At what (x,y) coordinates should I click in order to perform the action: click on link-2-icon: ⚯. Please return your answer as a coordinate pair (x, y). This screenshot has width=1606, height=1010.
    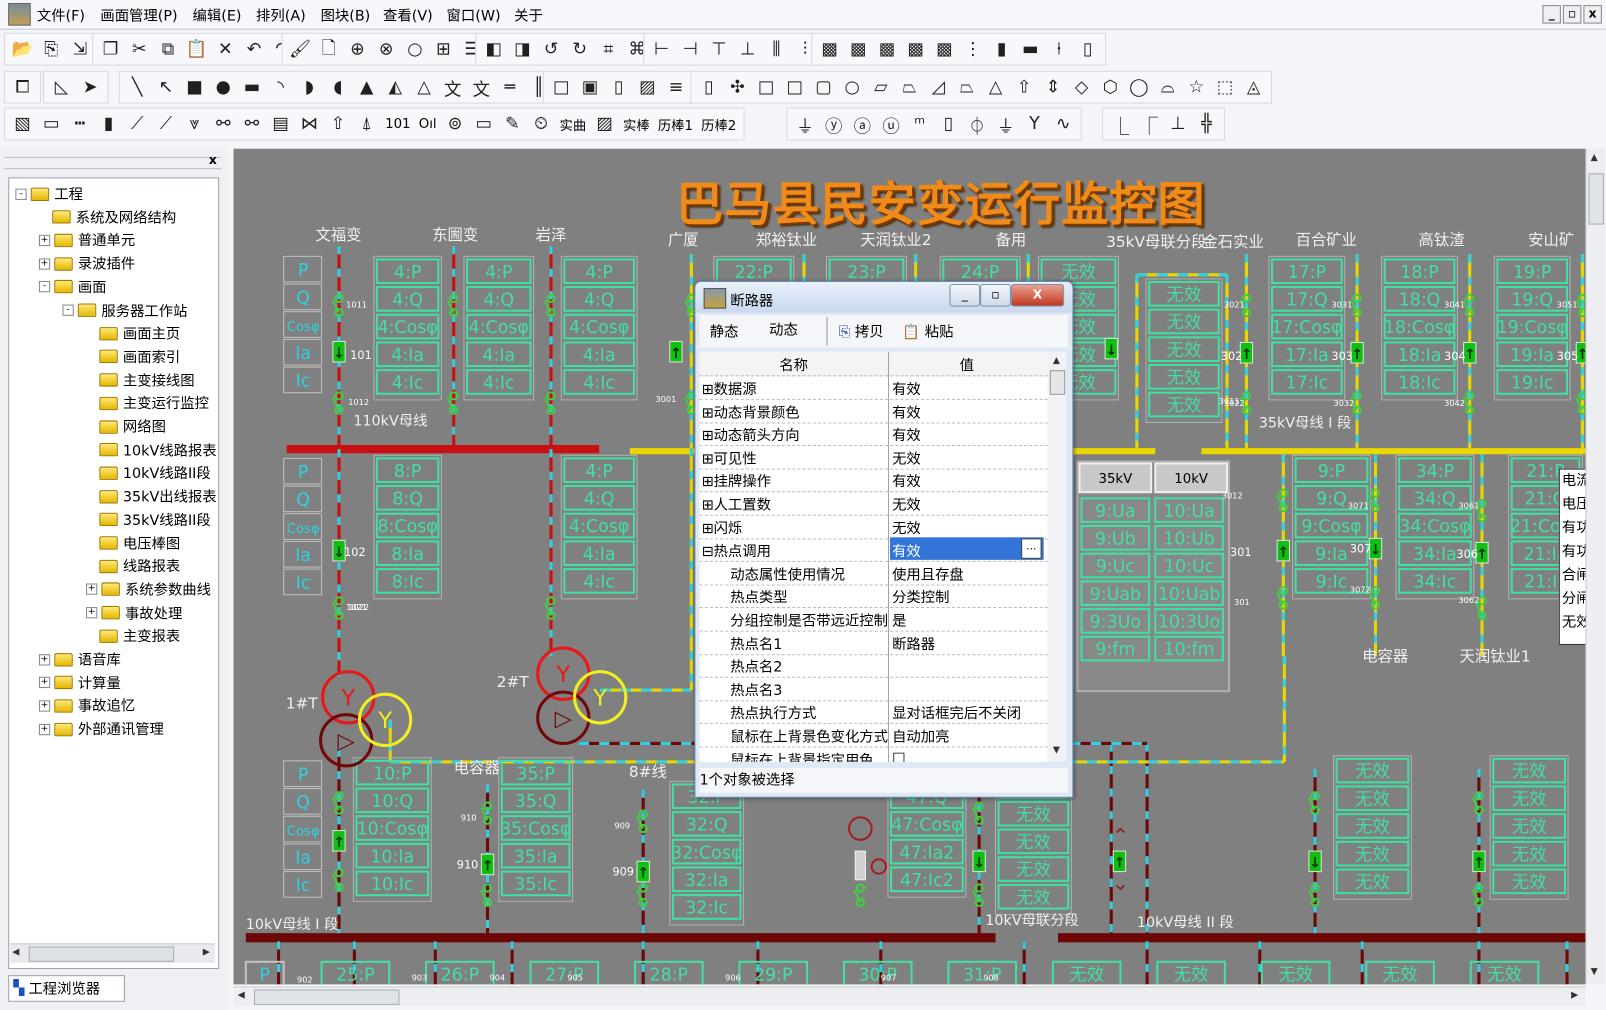
    Looking at the image, I should click on (252, 124).